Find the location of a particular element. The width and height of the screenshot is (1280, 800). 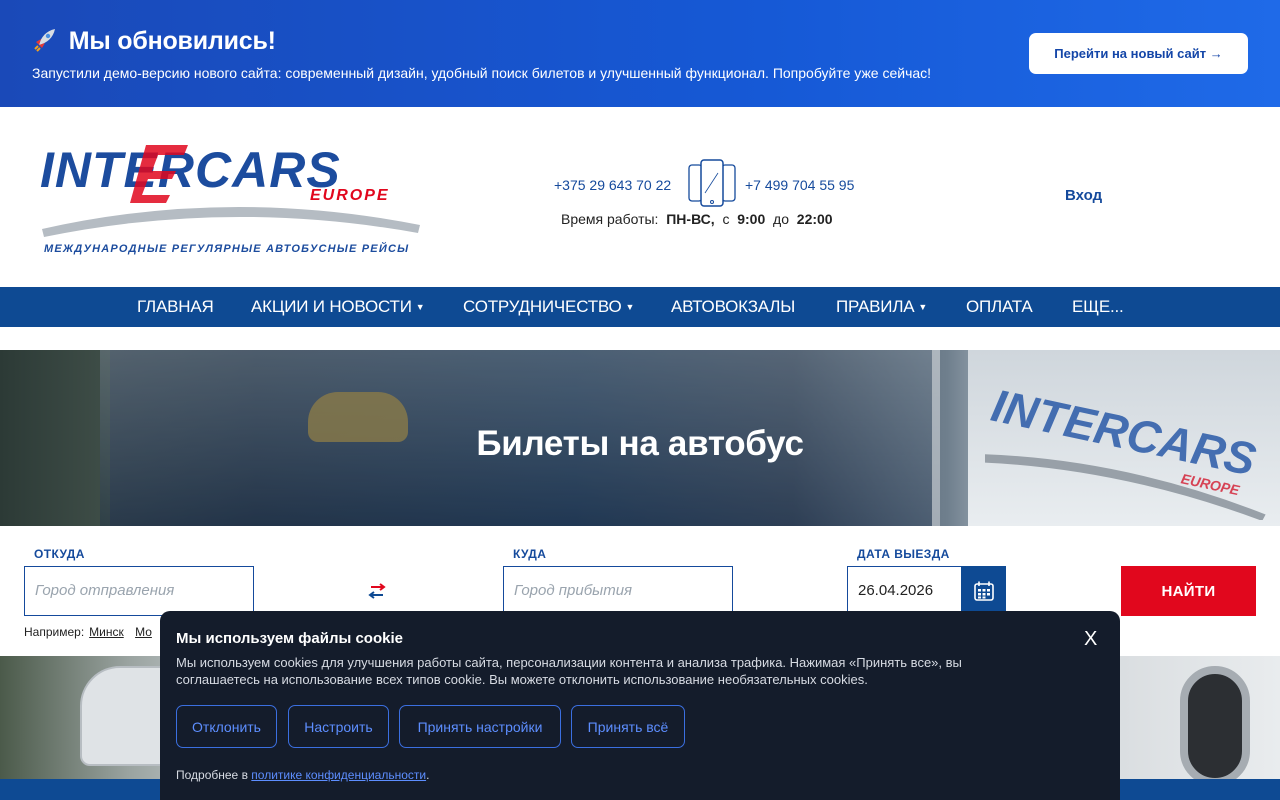

example-city-2: Мо is located at coordinates (143, 632).